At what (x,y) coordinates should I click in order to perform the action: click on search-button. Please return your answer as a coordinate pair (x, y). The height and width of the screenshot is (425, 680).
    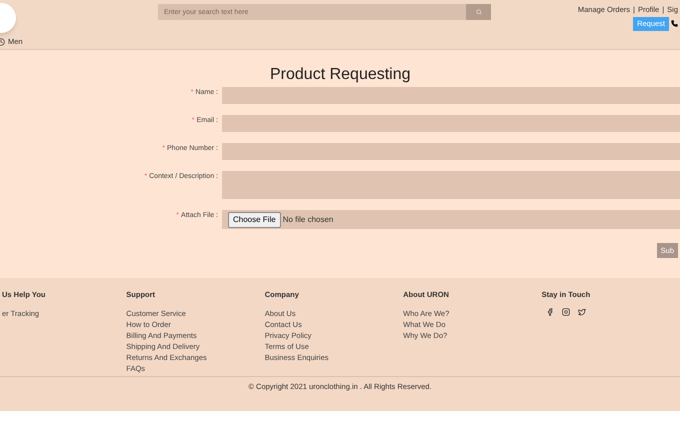
    Looking at the image, I should click on (478, 12).